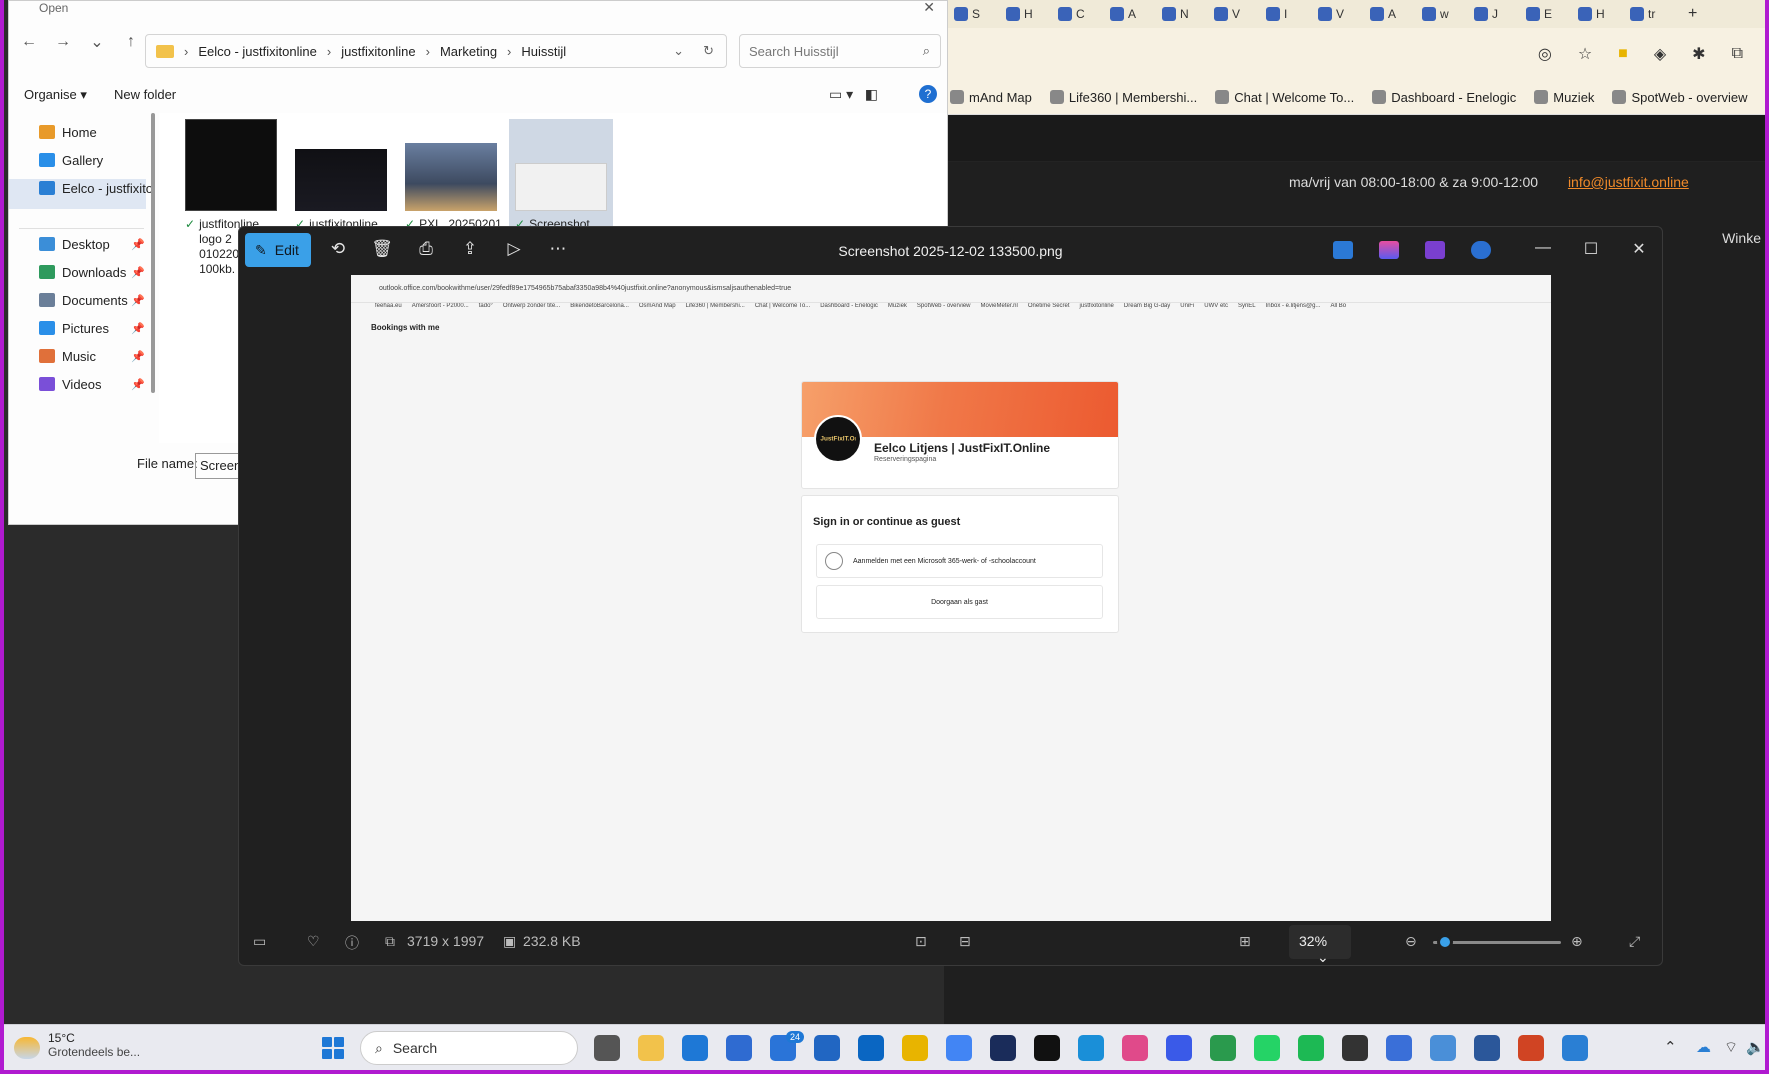 The width and height of the screenshot is (1769, 1074). I want to click on chrome-dev-icon, so click(915, 1048).